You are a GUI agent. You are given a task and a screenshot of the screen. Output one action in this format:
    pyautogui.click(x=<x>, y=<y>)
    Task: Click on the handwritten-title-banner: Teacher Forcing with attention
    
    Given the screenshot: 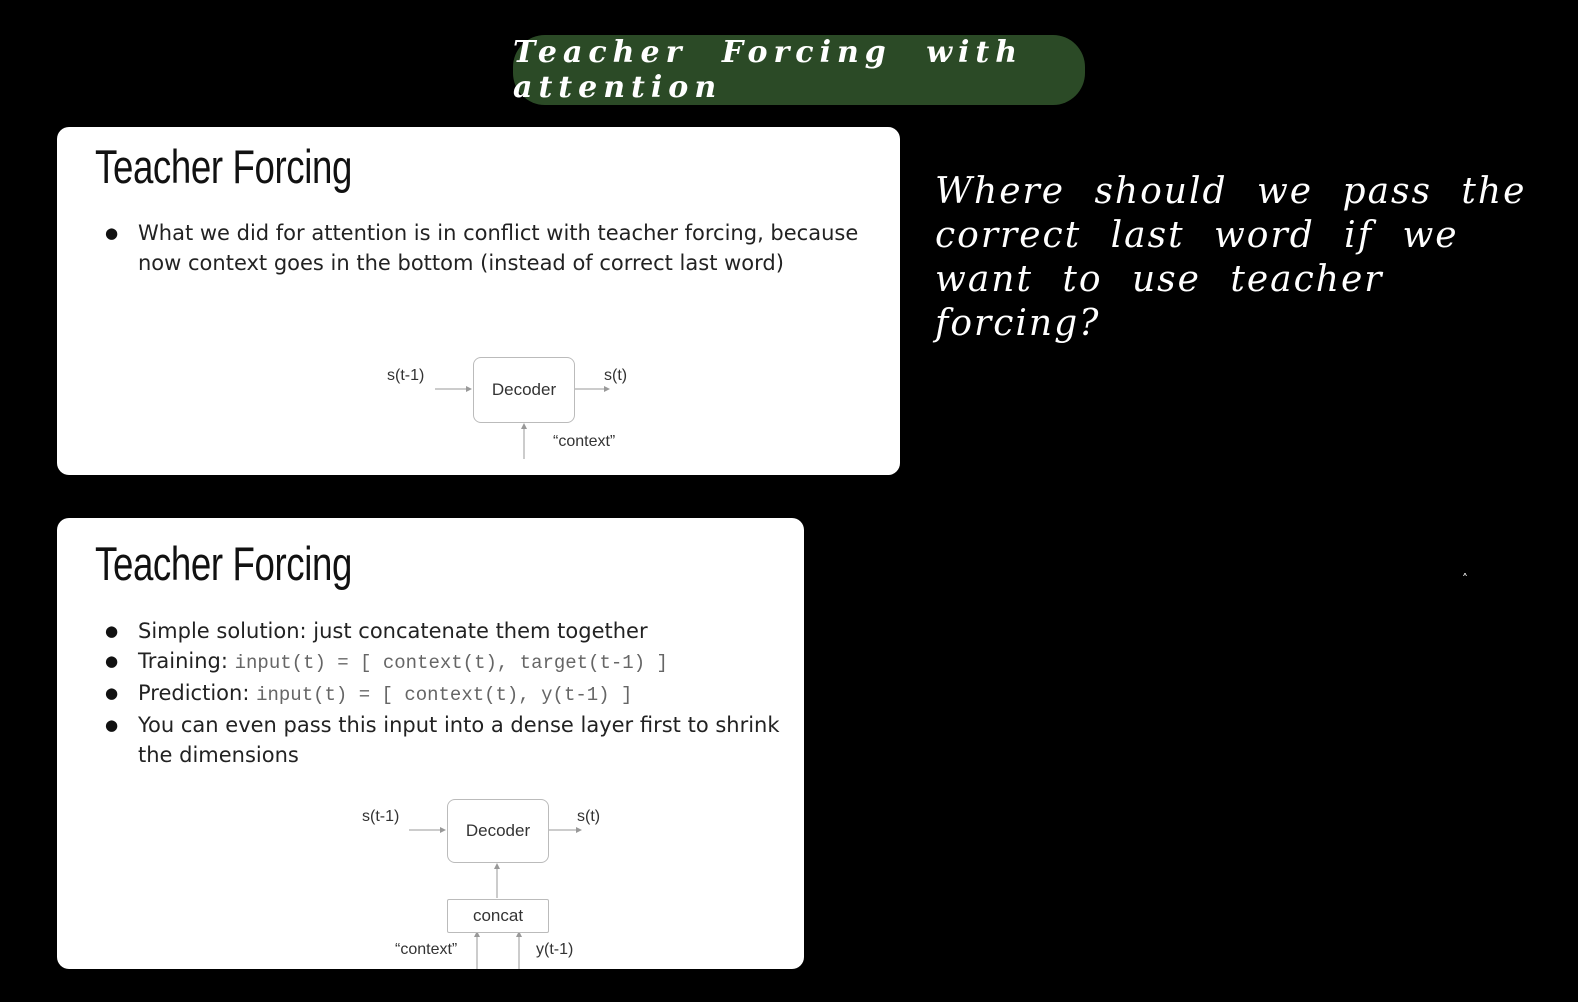 What is the action you would take?
    pyautogui.click(x=799, y=70)
    